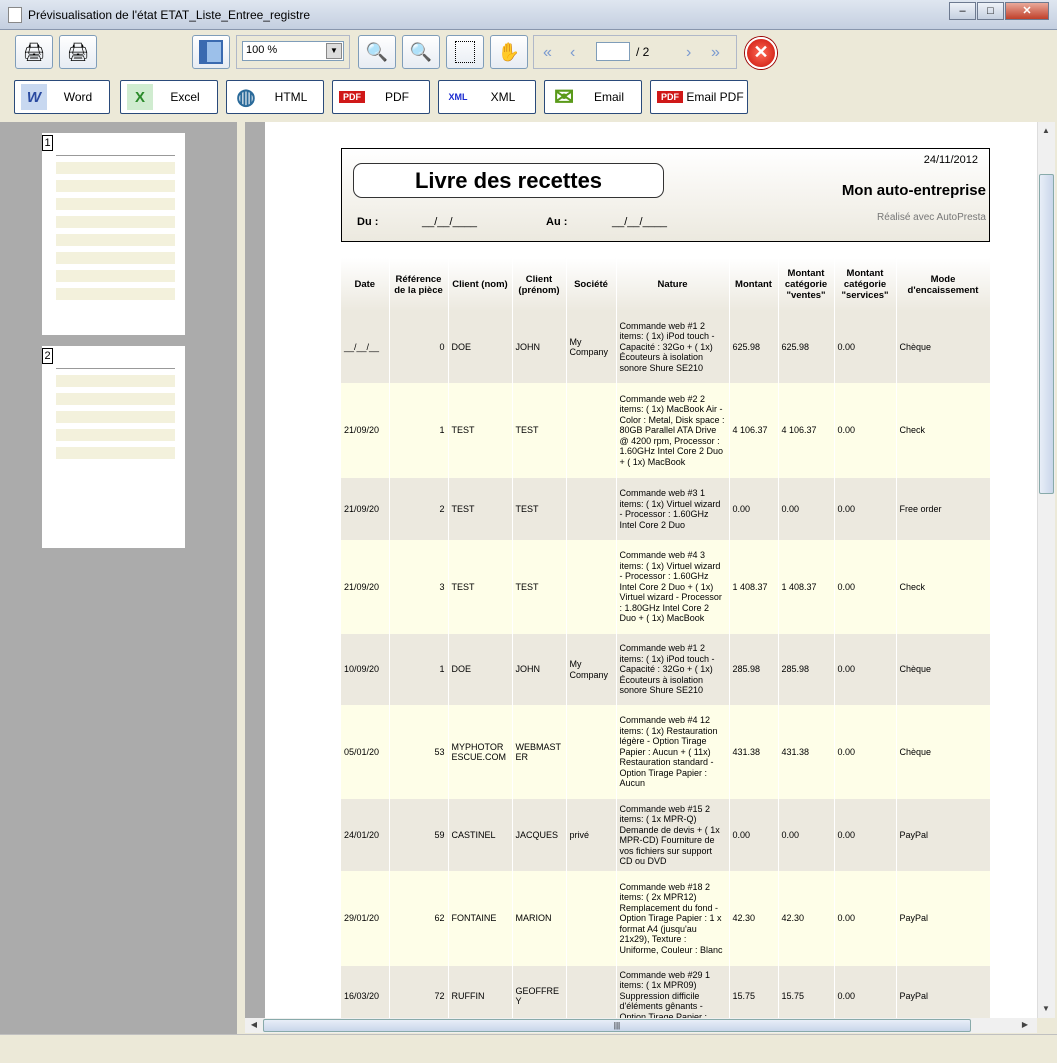 The image size is (1057, 1063). Describe the element at coordinates (487, 97) in the screenshot. I see `export-xml-button: XML XML` at that location.